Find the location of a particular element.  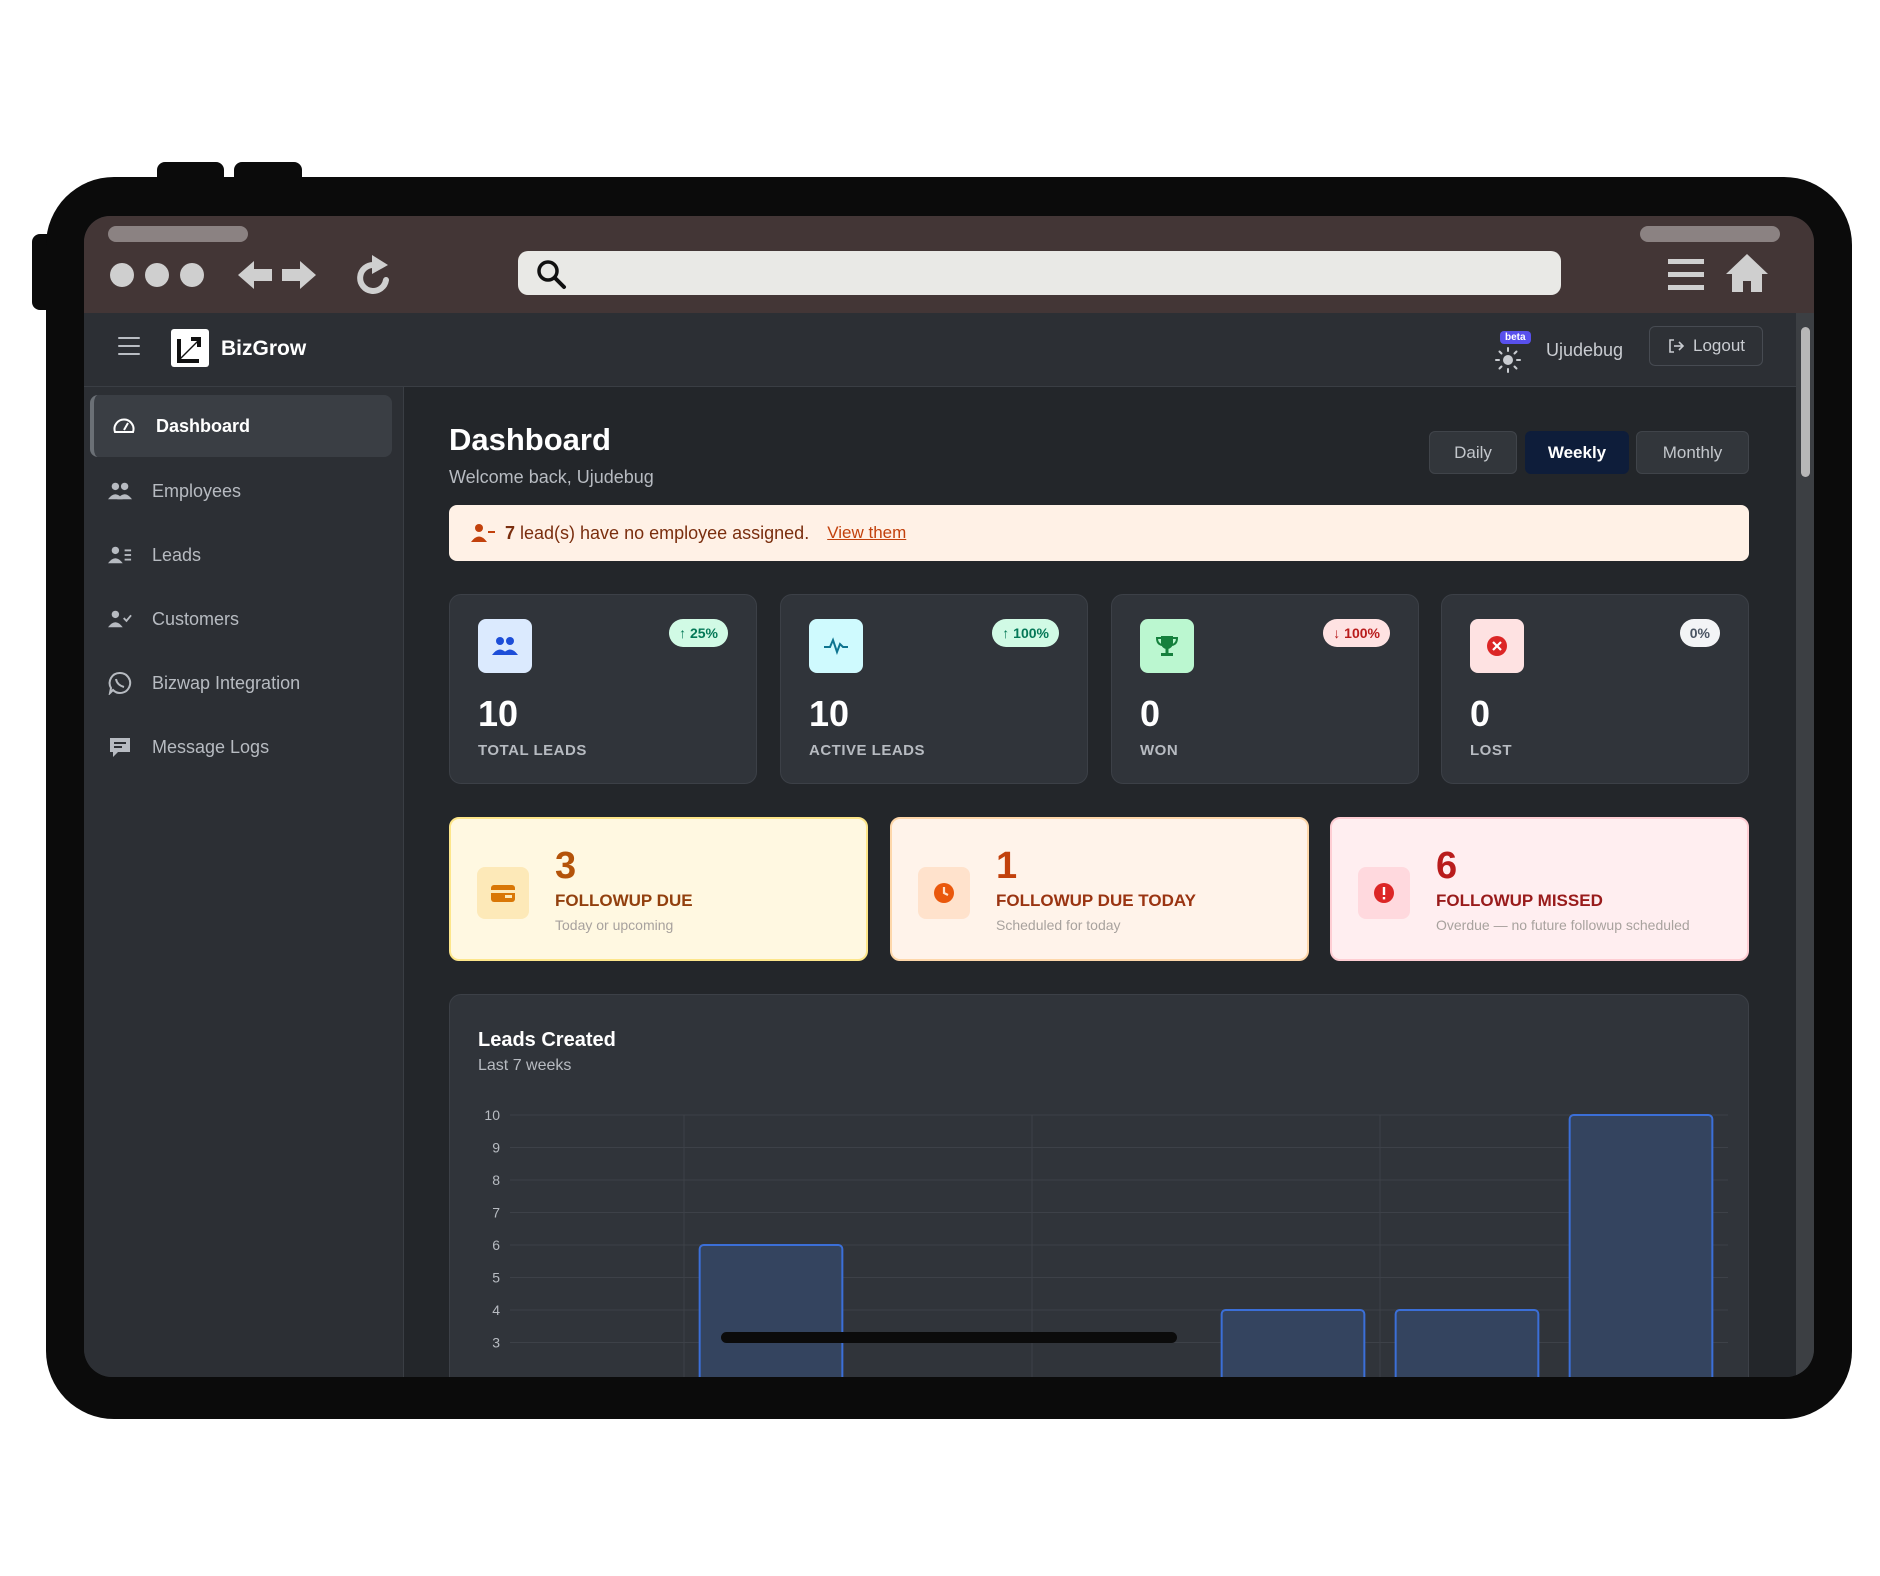

browser-toolbar is located at coordinates (949, 264).